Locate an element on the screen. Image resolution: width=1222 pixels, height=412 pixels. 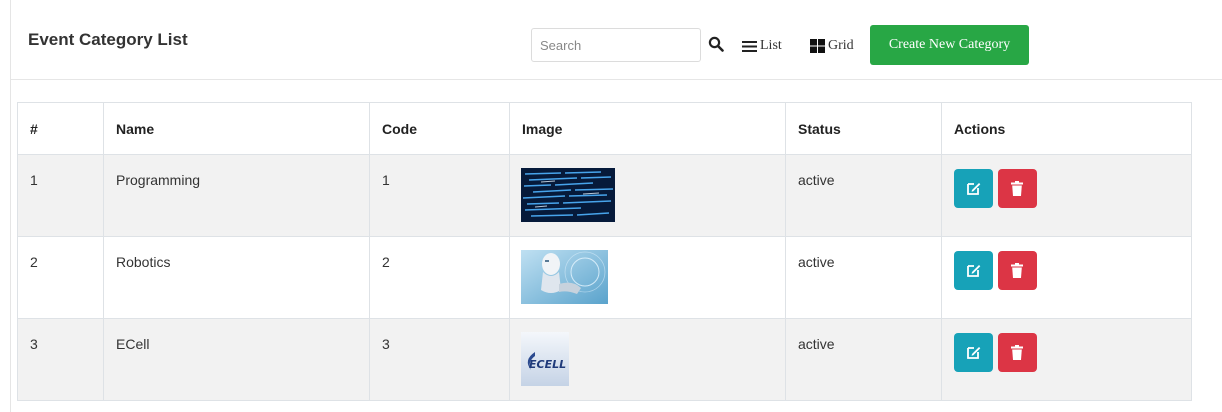
grid-view-button: Grid is located at coordinates (832, 46).